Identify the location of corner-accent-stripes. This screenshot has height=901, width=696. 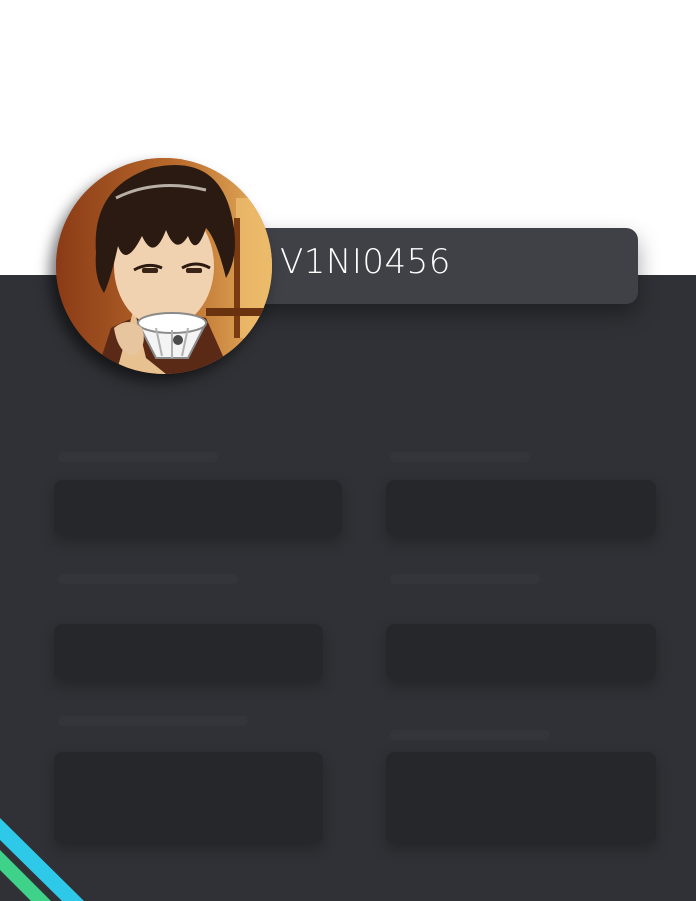
(42, 859).